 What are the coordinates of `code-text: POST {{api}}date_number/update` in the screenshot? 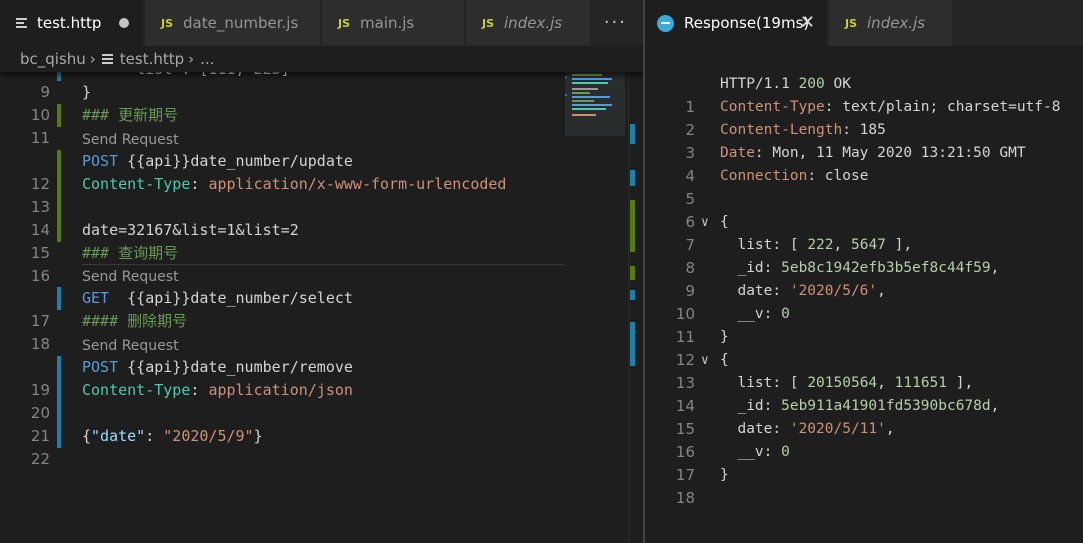 It's located at (217, 161).